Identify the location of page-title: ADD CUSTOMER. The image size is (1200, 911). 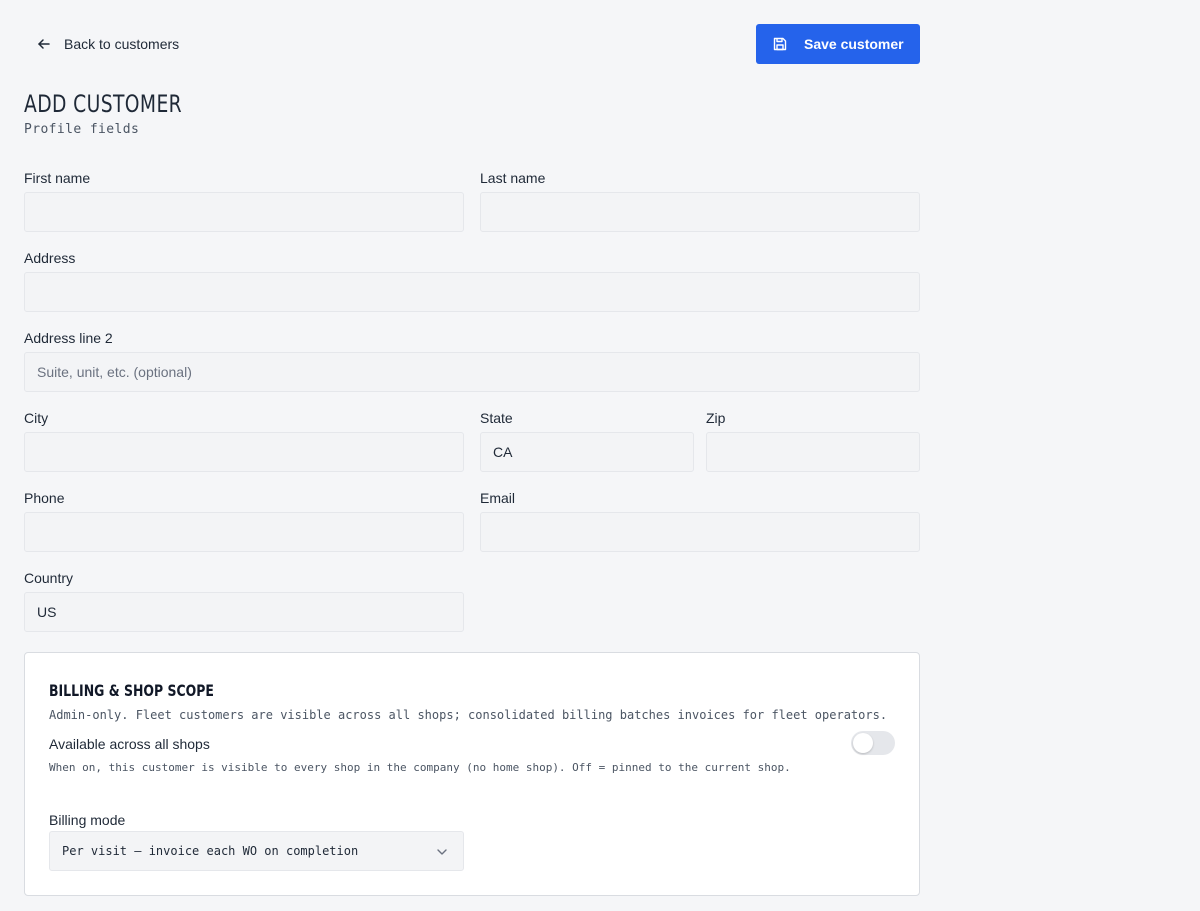
(103, 104).